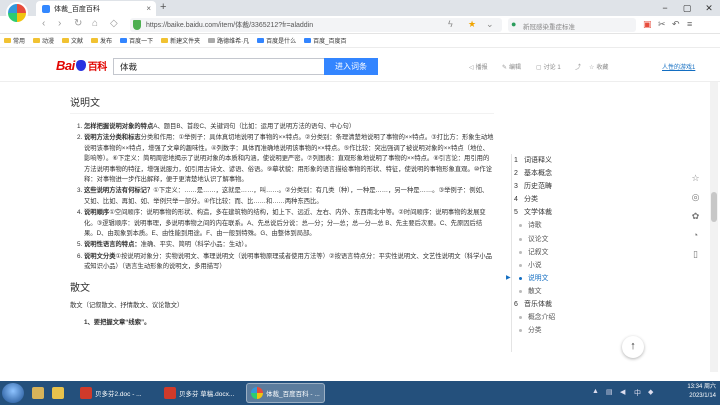 The height and width of the screenshot is (405, 720). What do you see at coordinates (609, 392) in the screenshot?
I see `tray-network-icon: ▤` at bounding box center [609, 392].